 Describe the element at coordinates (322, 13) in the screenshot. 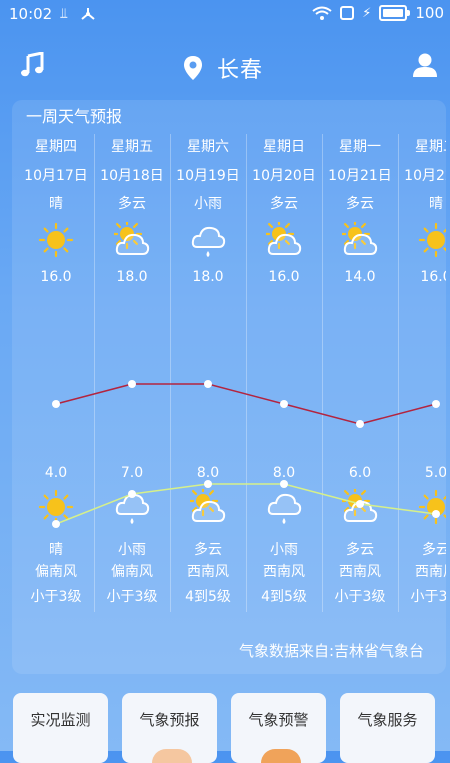

I see `wifi-icon` at that location.